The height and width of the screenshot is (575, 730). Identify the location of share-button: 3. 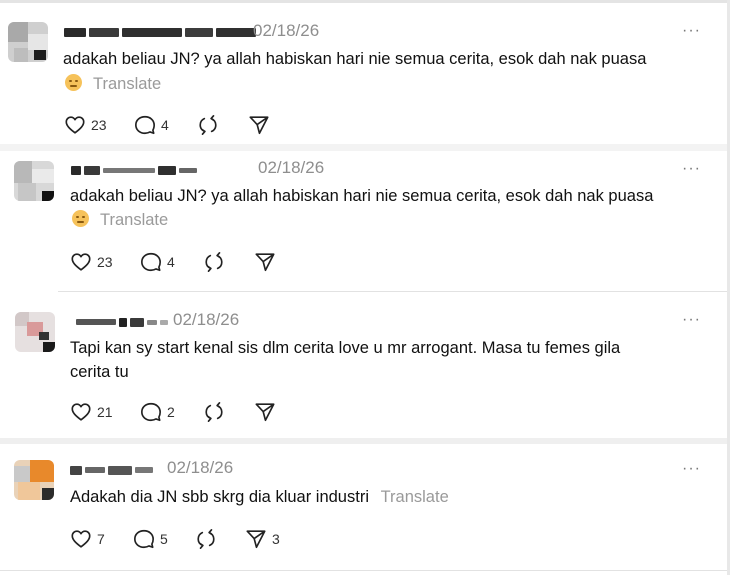
(262, 539).